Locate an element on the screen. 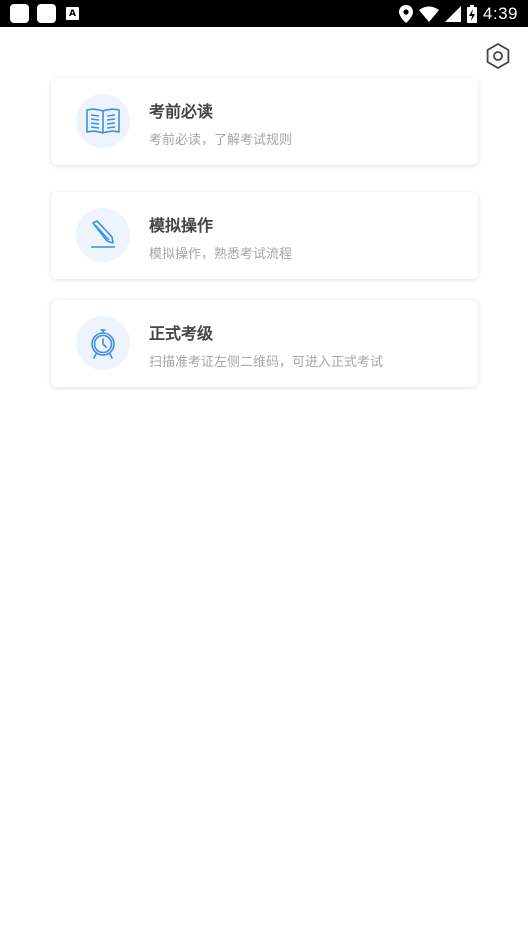 The height and width of the screenshot is (936, 528). card-description: 模拟操作，熟悉考试流程 is located at coordinates (221, 254).